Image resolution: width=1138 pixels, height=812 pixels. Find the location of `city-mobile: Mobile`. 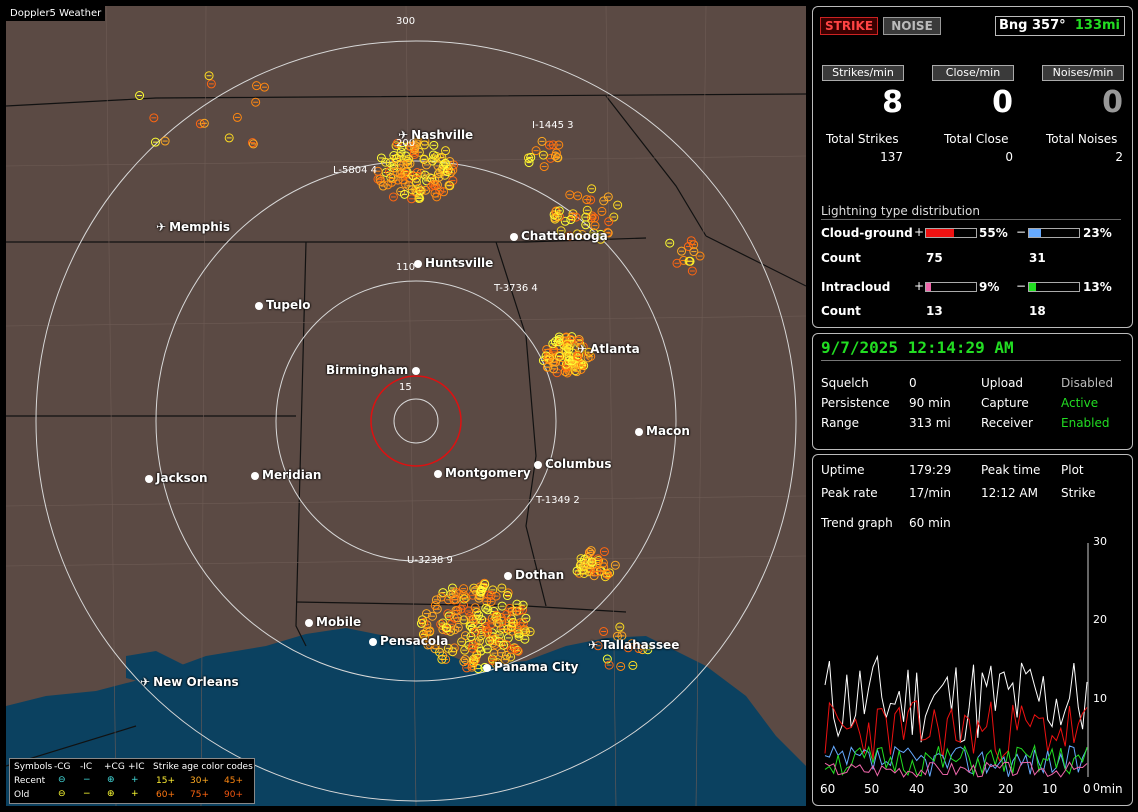

city-mobile: Mobile is located at coordinates (333, 622).